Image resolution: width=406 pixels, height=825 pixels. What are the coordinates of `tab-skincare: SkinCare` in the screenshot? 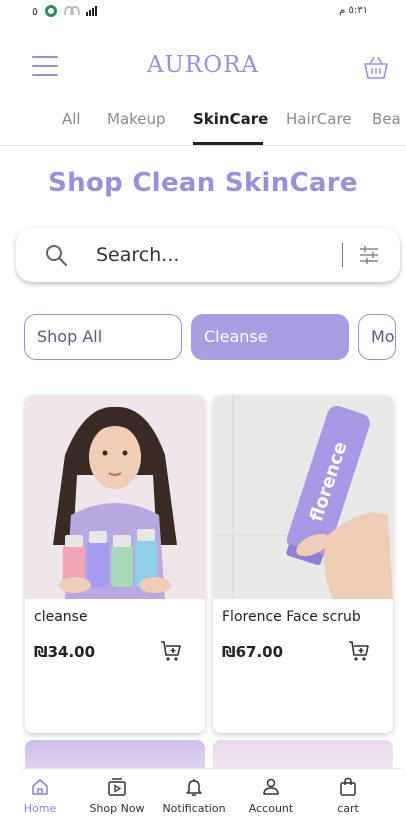 It's located at (230, 119).